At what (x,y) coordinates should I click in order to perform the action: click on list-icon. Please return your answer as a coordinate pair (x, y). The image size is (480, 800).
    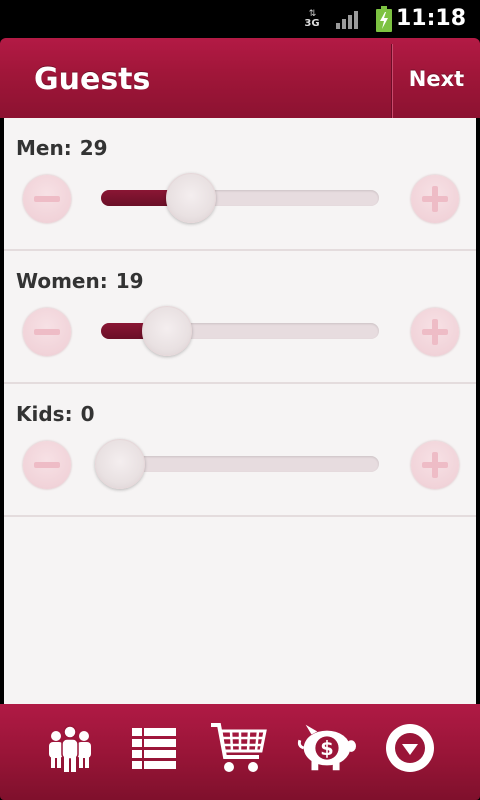
    Looking at the image, I should click on (154, 748).